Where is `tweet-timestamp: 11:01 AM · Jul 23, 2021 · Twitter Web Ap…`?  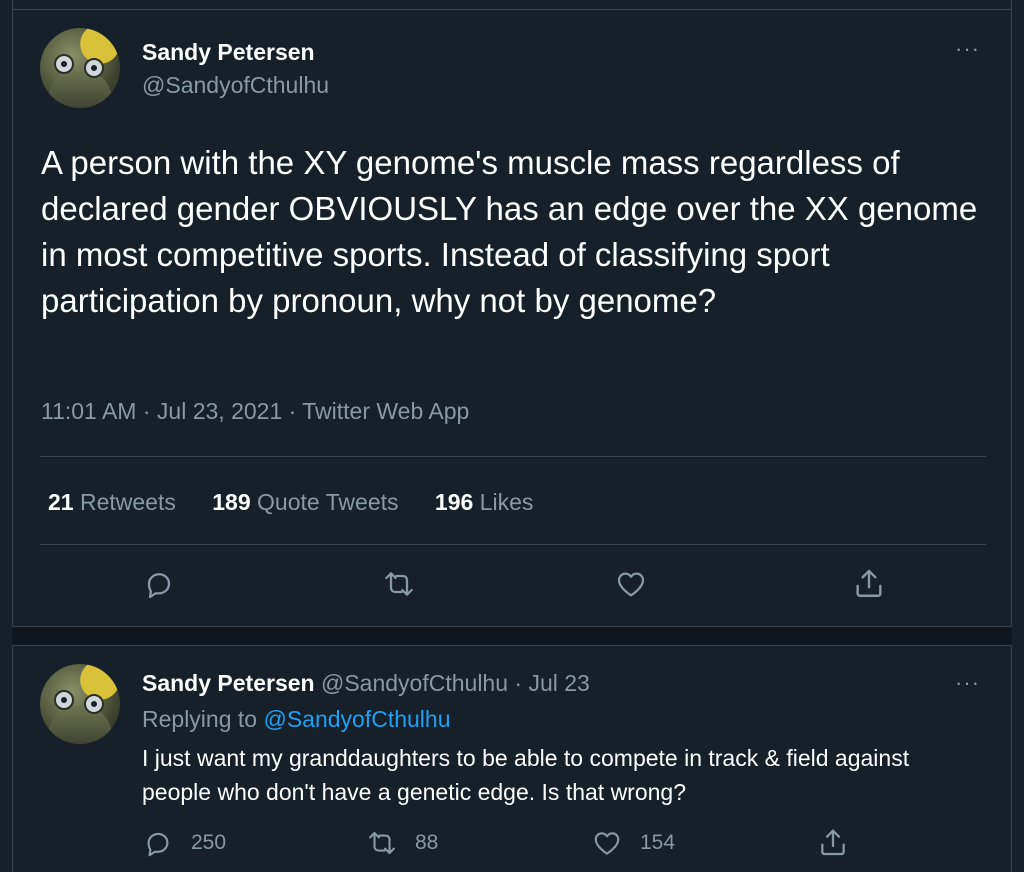 tweet-timestamp: 11:01 AM · Jul 23, 2021 · Twitter Web Ap… is located at coordinates (255, 411).